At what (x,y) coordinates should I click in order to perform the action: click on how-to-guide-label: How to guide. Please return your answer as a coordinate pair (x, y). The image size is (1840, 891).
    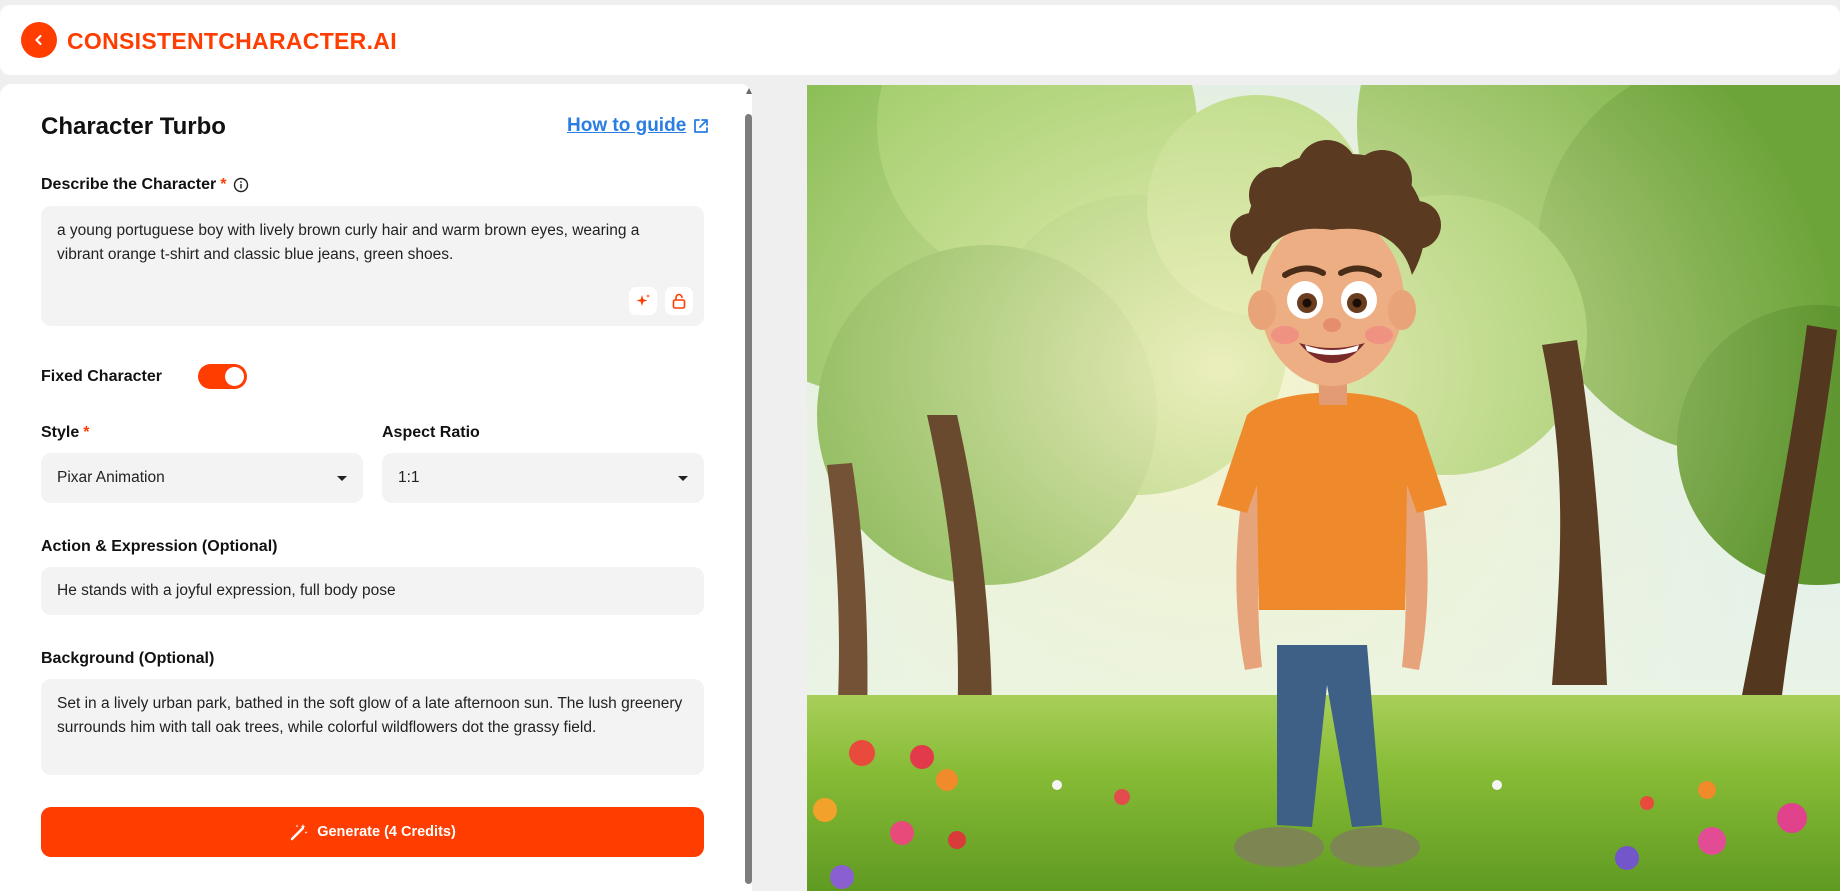
    Looking at the image, I should click on (627, 125).